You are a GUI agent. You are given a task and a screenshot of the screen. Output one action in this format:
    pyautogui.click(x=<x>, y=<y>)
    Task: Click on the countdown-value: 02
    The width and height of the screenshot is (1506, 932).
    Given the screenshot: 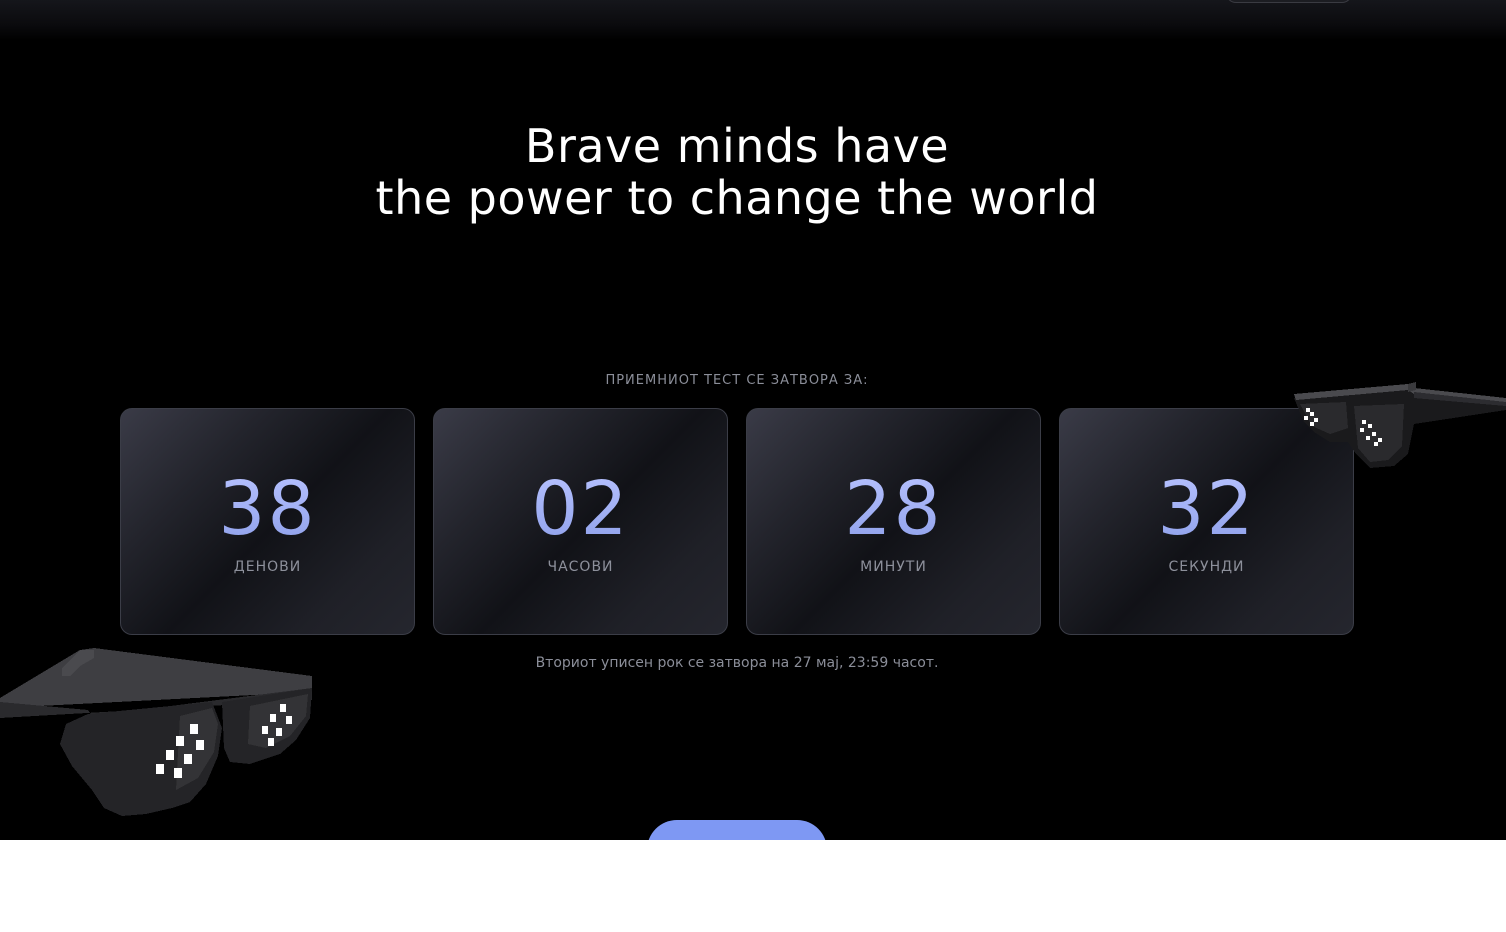 What is the action you would take?
    pyautogui.click(x=580, y=509)
    